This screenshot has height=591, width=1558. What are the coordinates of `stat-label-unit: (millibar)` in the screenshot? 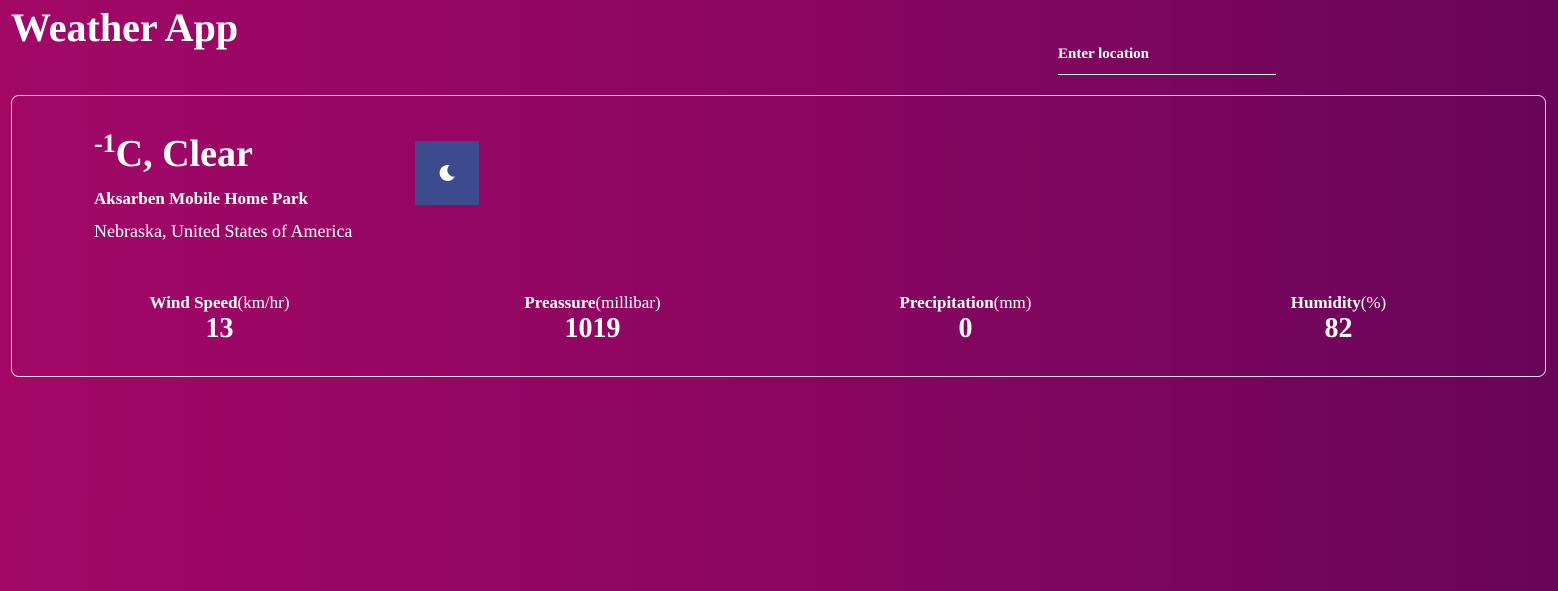 It's located at (628, 302).